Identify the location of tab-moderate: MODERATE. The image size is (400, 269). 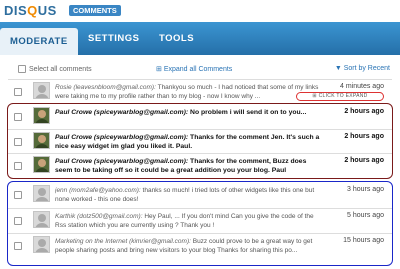
(39, 41).